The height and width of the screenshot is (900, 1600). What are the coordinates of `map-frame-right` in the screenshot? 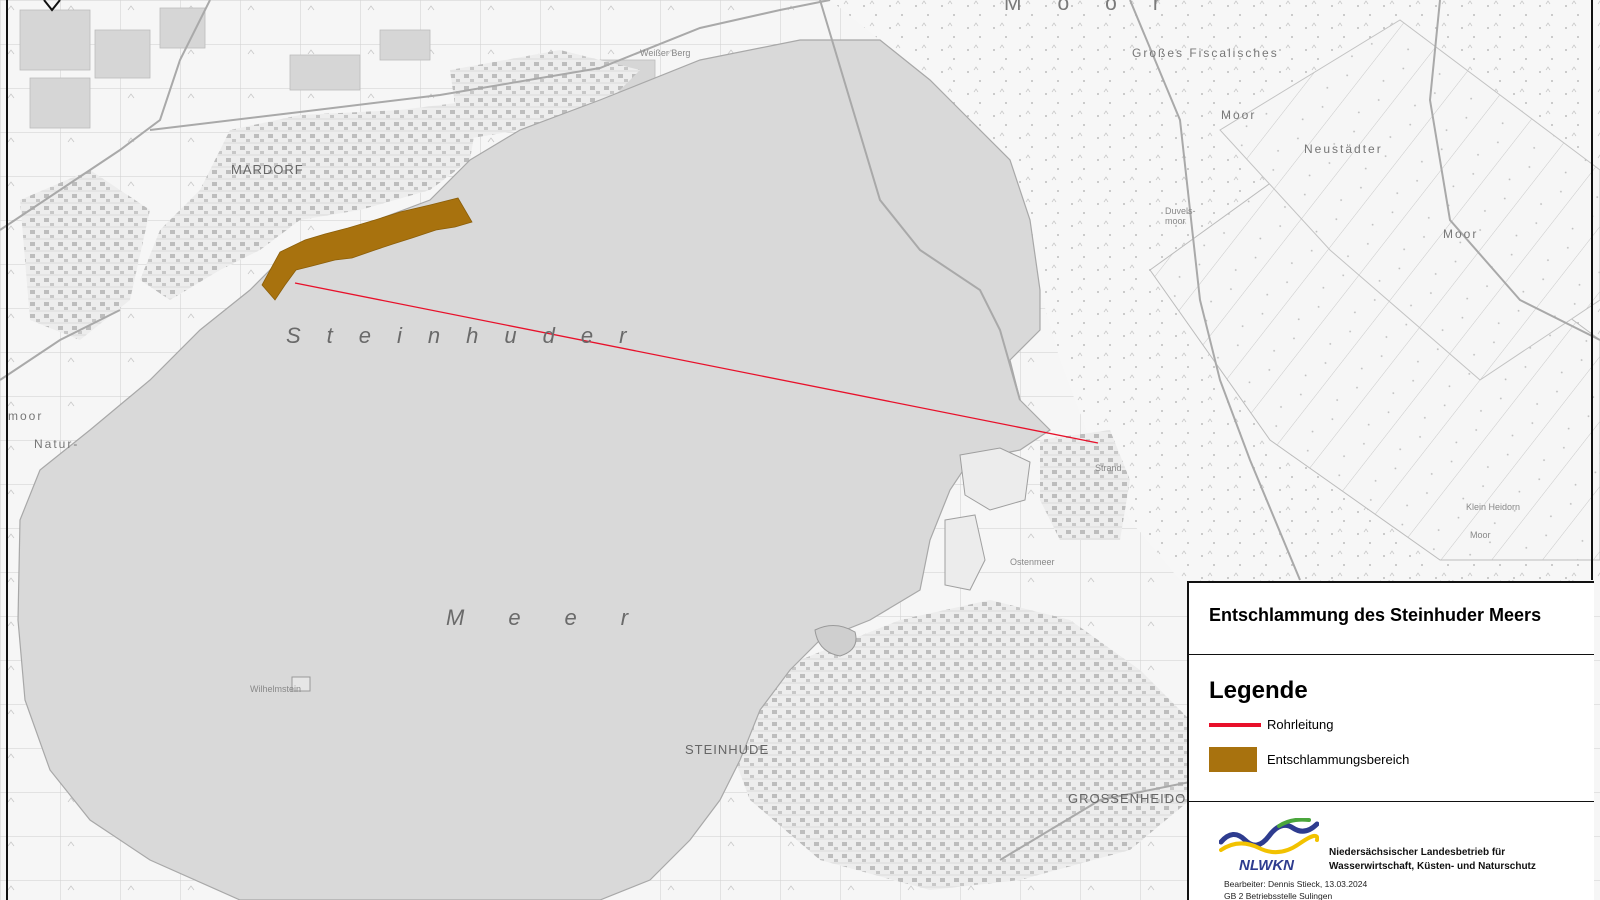 It's located at (1592, 290).